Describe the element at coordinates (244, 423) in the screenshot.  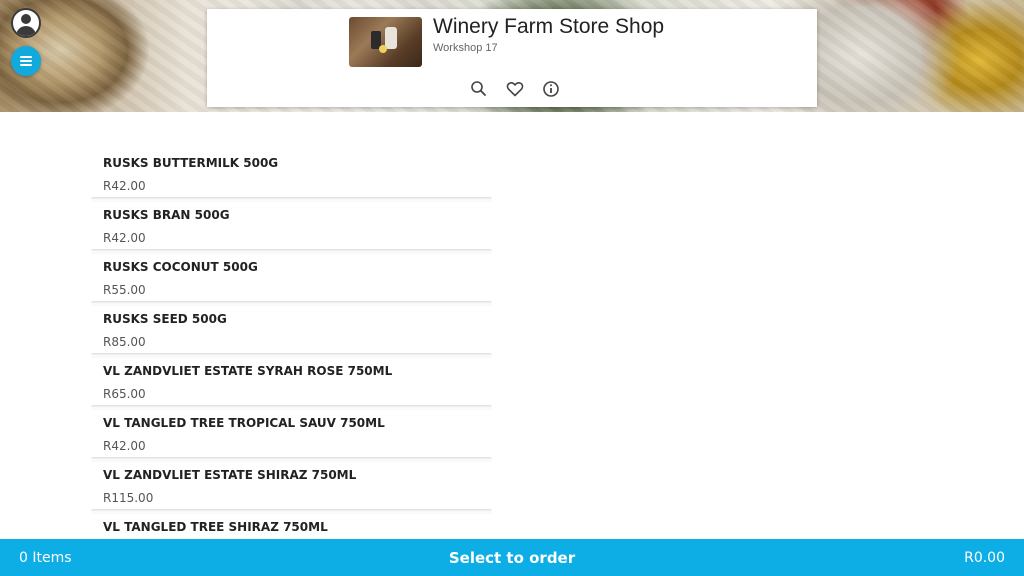
I see `product-name: VL TANGLED TREE TROPICAL SAUV 750ML` at that location.